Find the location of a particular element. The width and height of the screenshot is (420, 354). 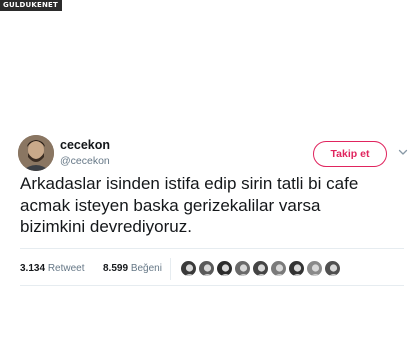

author-handle: @cecekon is located at coordinates (85, 161).